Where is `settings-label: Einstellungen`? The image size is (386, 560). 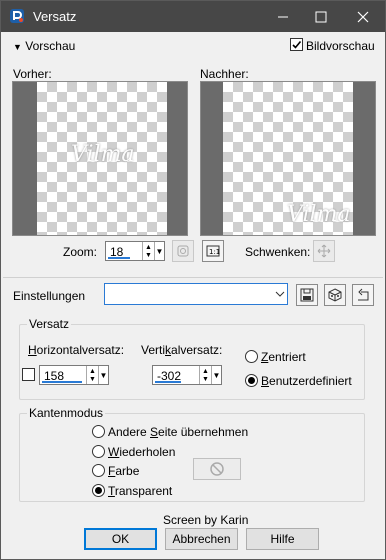
settings-label: Einstellungen is located at coordinates (49, 296).